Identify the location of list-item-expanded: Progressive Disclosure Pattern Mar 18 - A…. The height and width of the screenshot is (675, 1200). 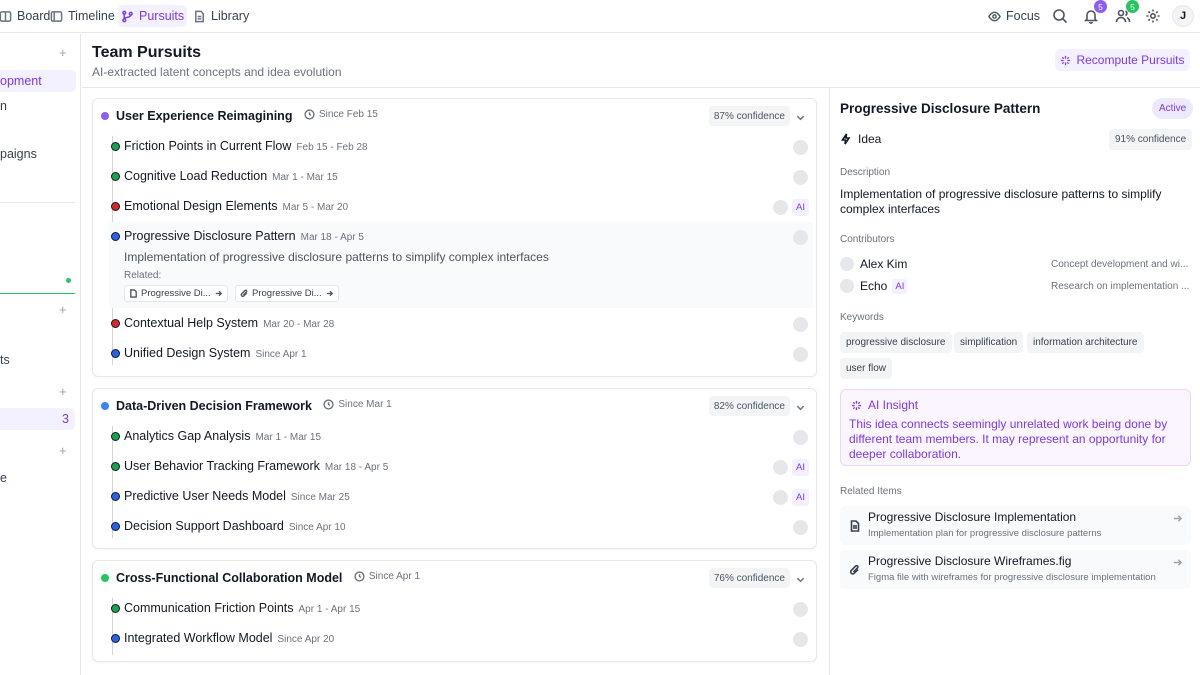
(461, 265).